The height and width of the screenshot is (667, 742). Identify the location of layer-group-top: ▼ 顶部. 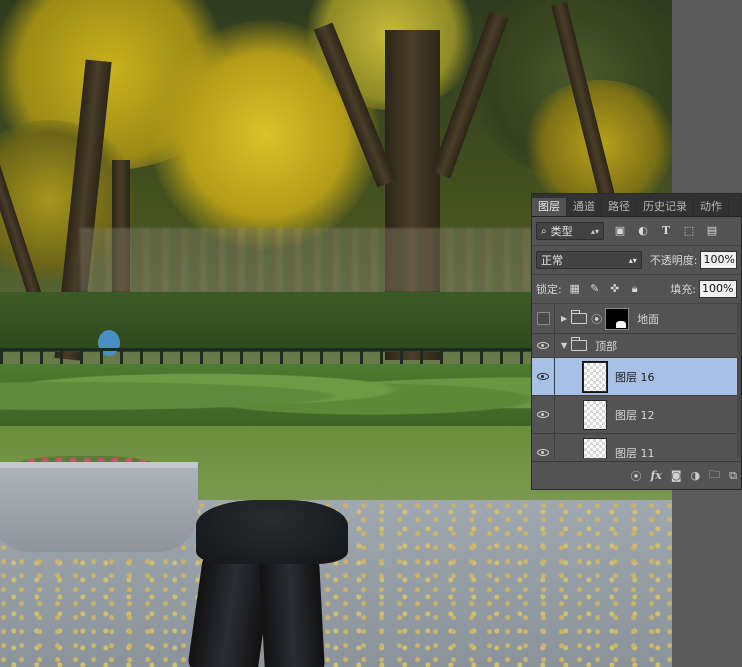
(636, 346).